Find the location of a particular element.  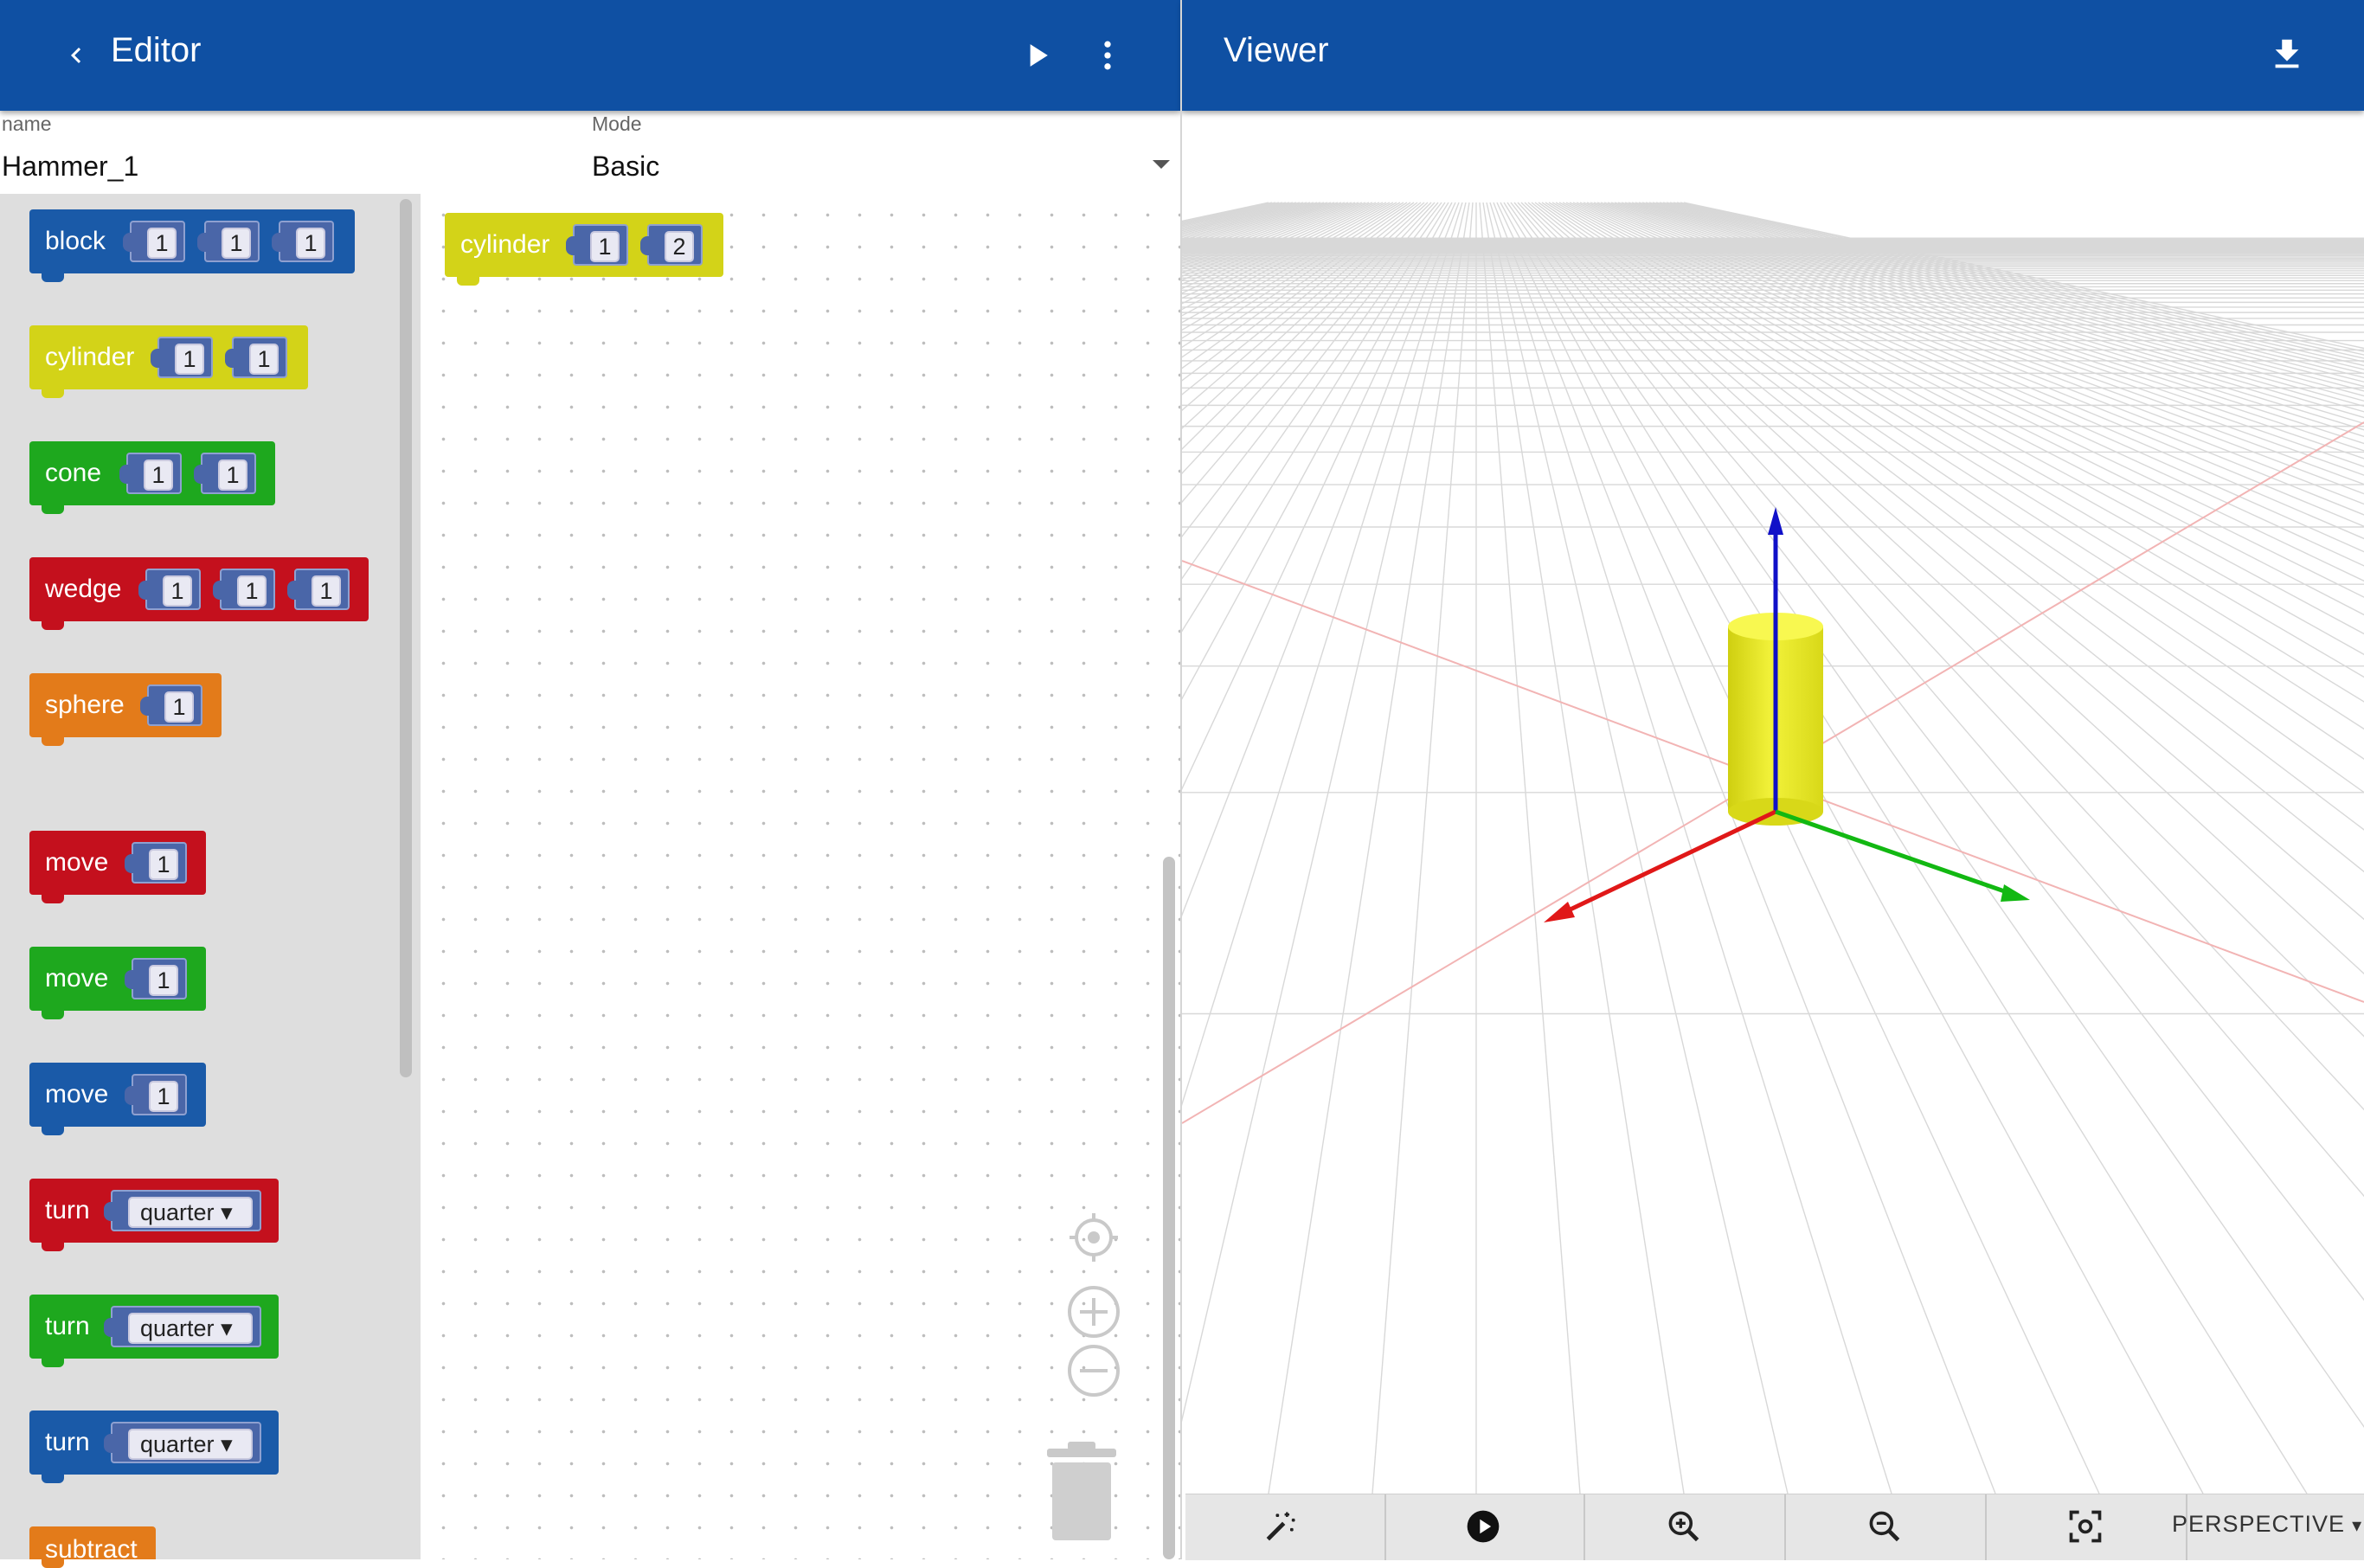

focus-frame-icon is located at coordinates (2085, 1526).